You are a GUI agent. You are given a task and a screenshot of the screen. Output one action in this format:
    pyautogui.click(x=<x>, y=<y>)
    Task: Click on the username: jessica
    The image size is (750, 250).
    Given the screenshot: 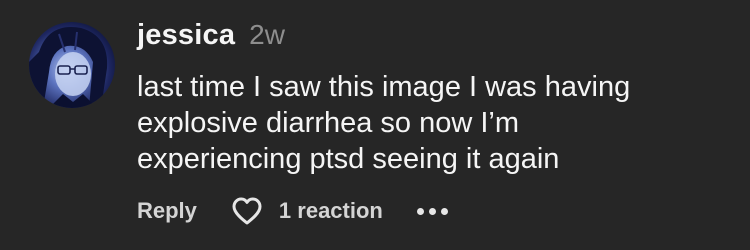 What is the action you would take?
    pyautogui.click(x=186, y=35)
    